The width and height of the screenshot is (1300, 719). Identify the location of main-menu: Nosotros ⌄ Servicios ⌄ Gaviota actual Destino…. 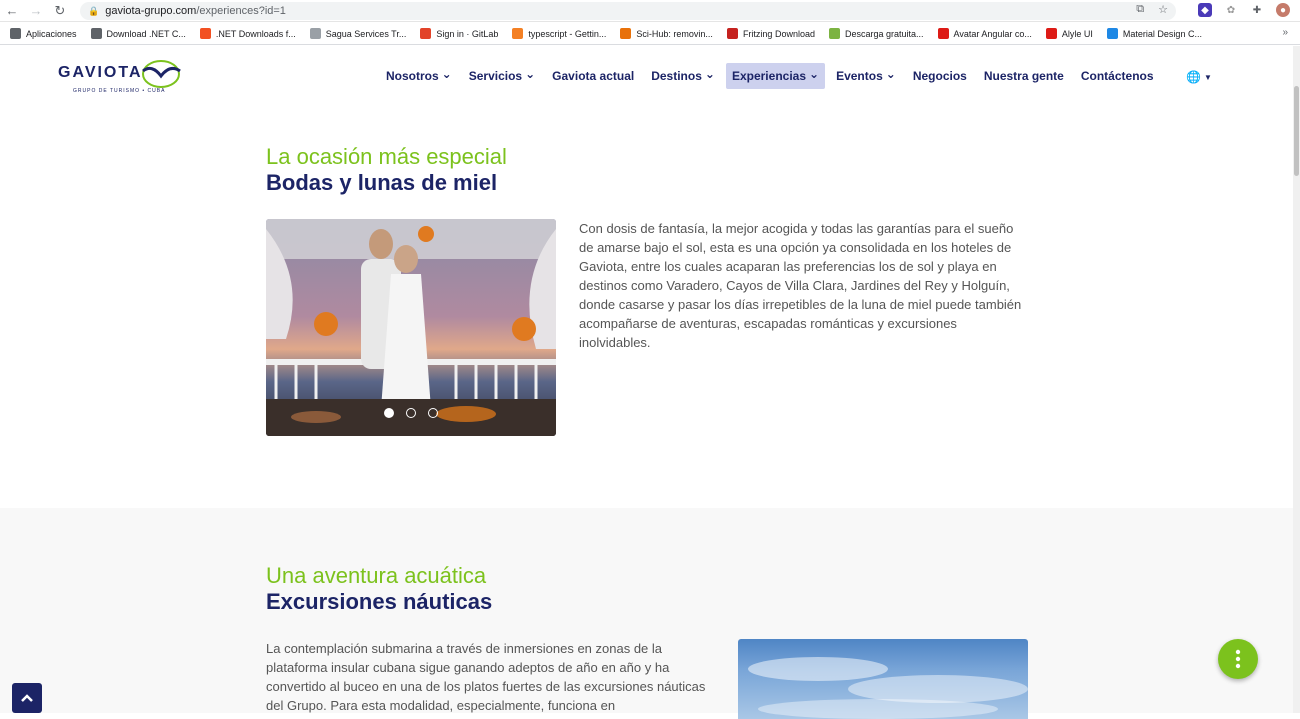
(772, 76).